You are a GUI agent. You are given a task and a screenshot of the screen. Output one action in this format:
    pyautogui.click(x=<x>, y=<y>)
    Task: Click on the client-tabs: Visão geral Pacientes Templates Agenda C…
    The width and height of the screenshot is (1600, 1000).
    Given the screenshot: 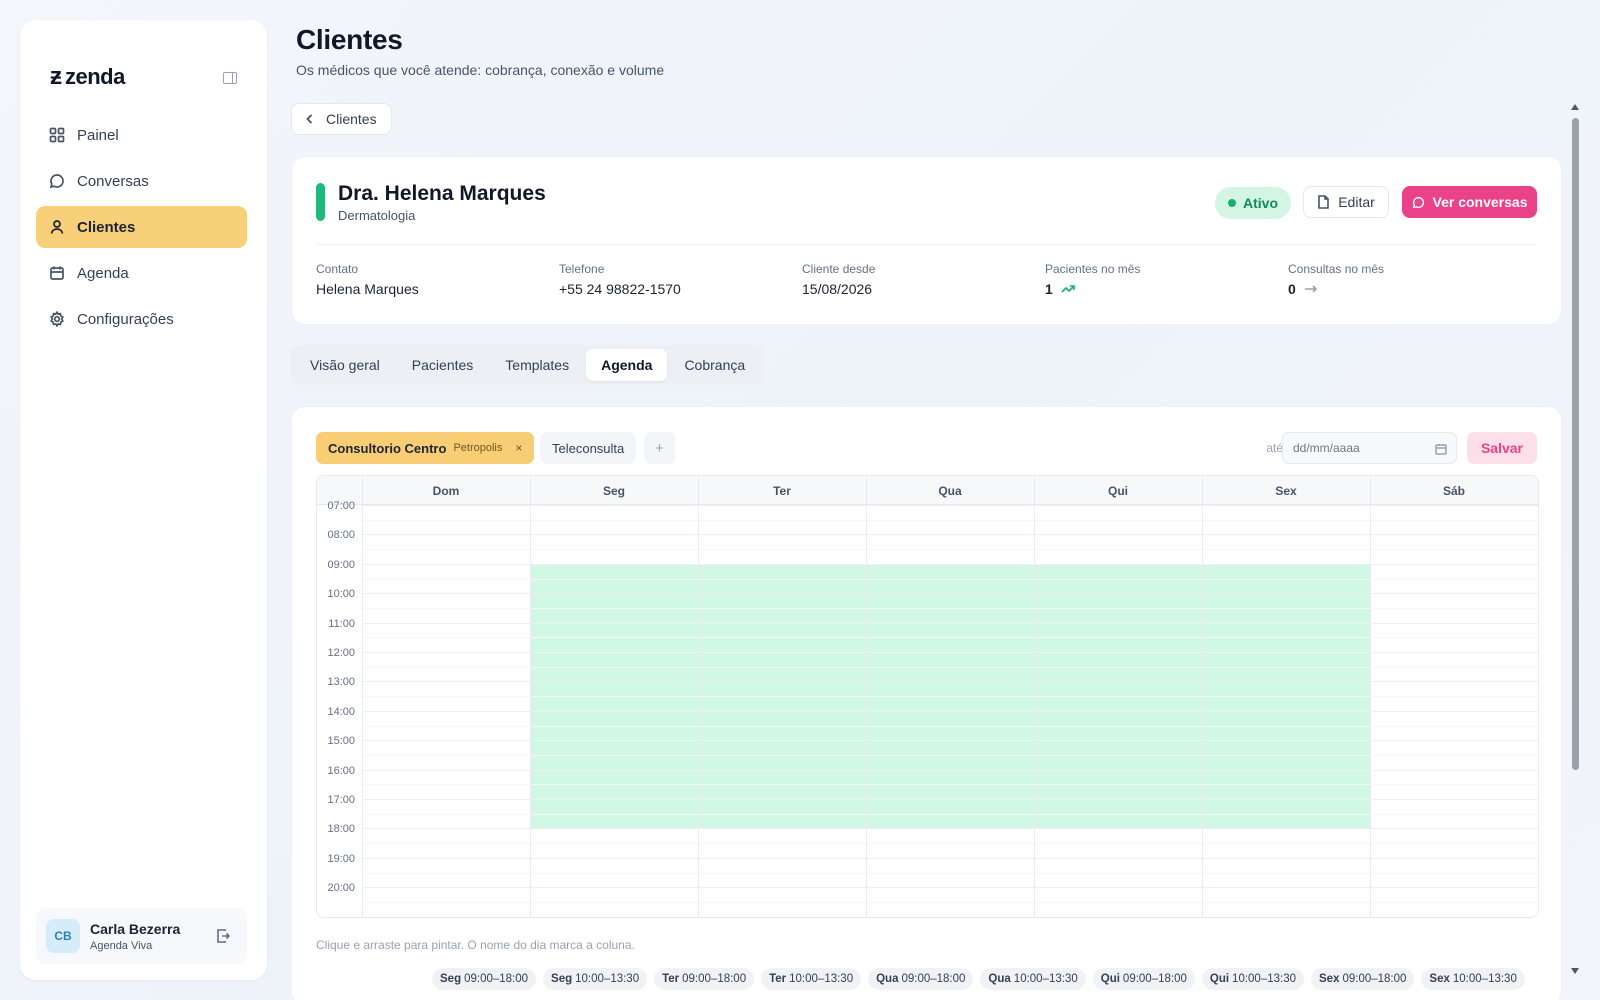 What is the action you would take?
    pyautogui.click(x=528, y=365)
    